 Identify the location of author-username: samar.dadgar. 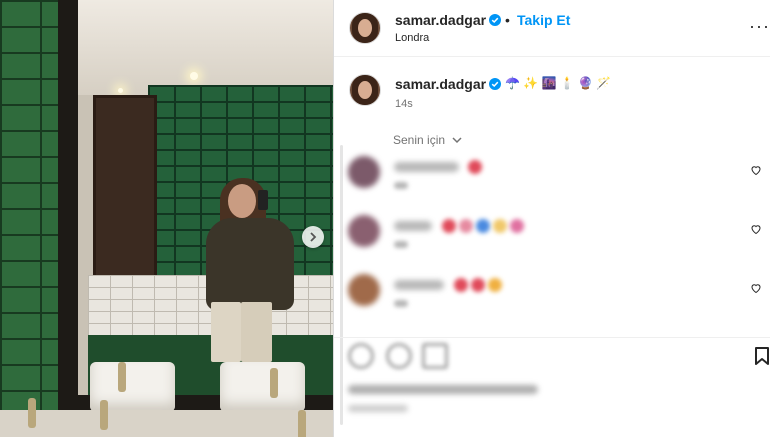
(440, 20).